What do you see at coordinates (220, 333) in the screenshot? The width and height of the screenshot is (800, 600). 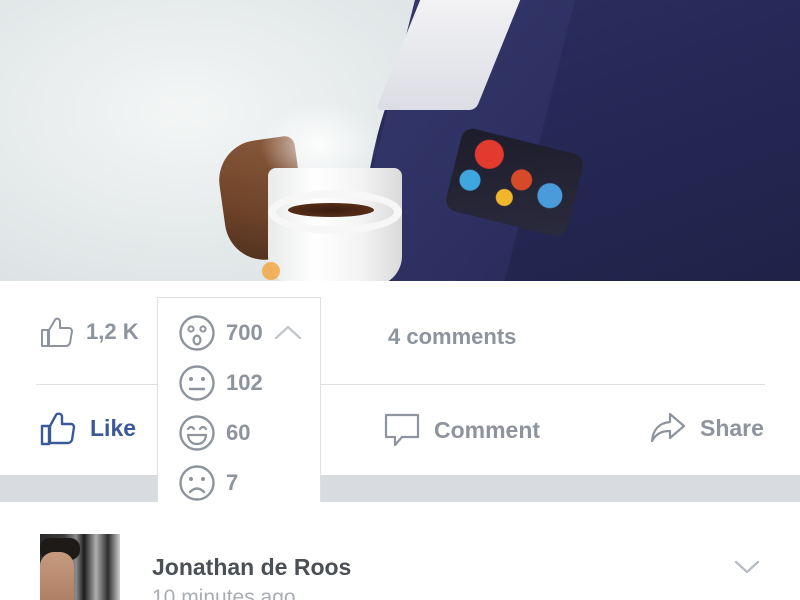 I see `reaction-surprised: 700` at bounding box center [220, 333].